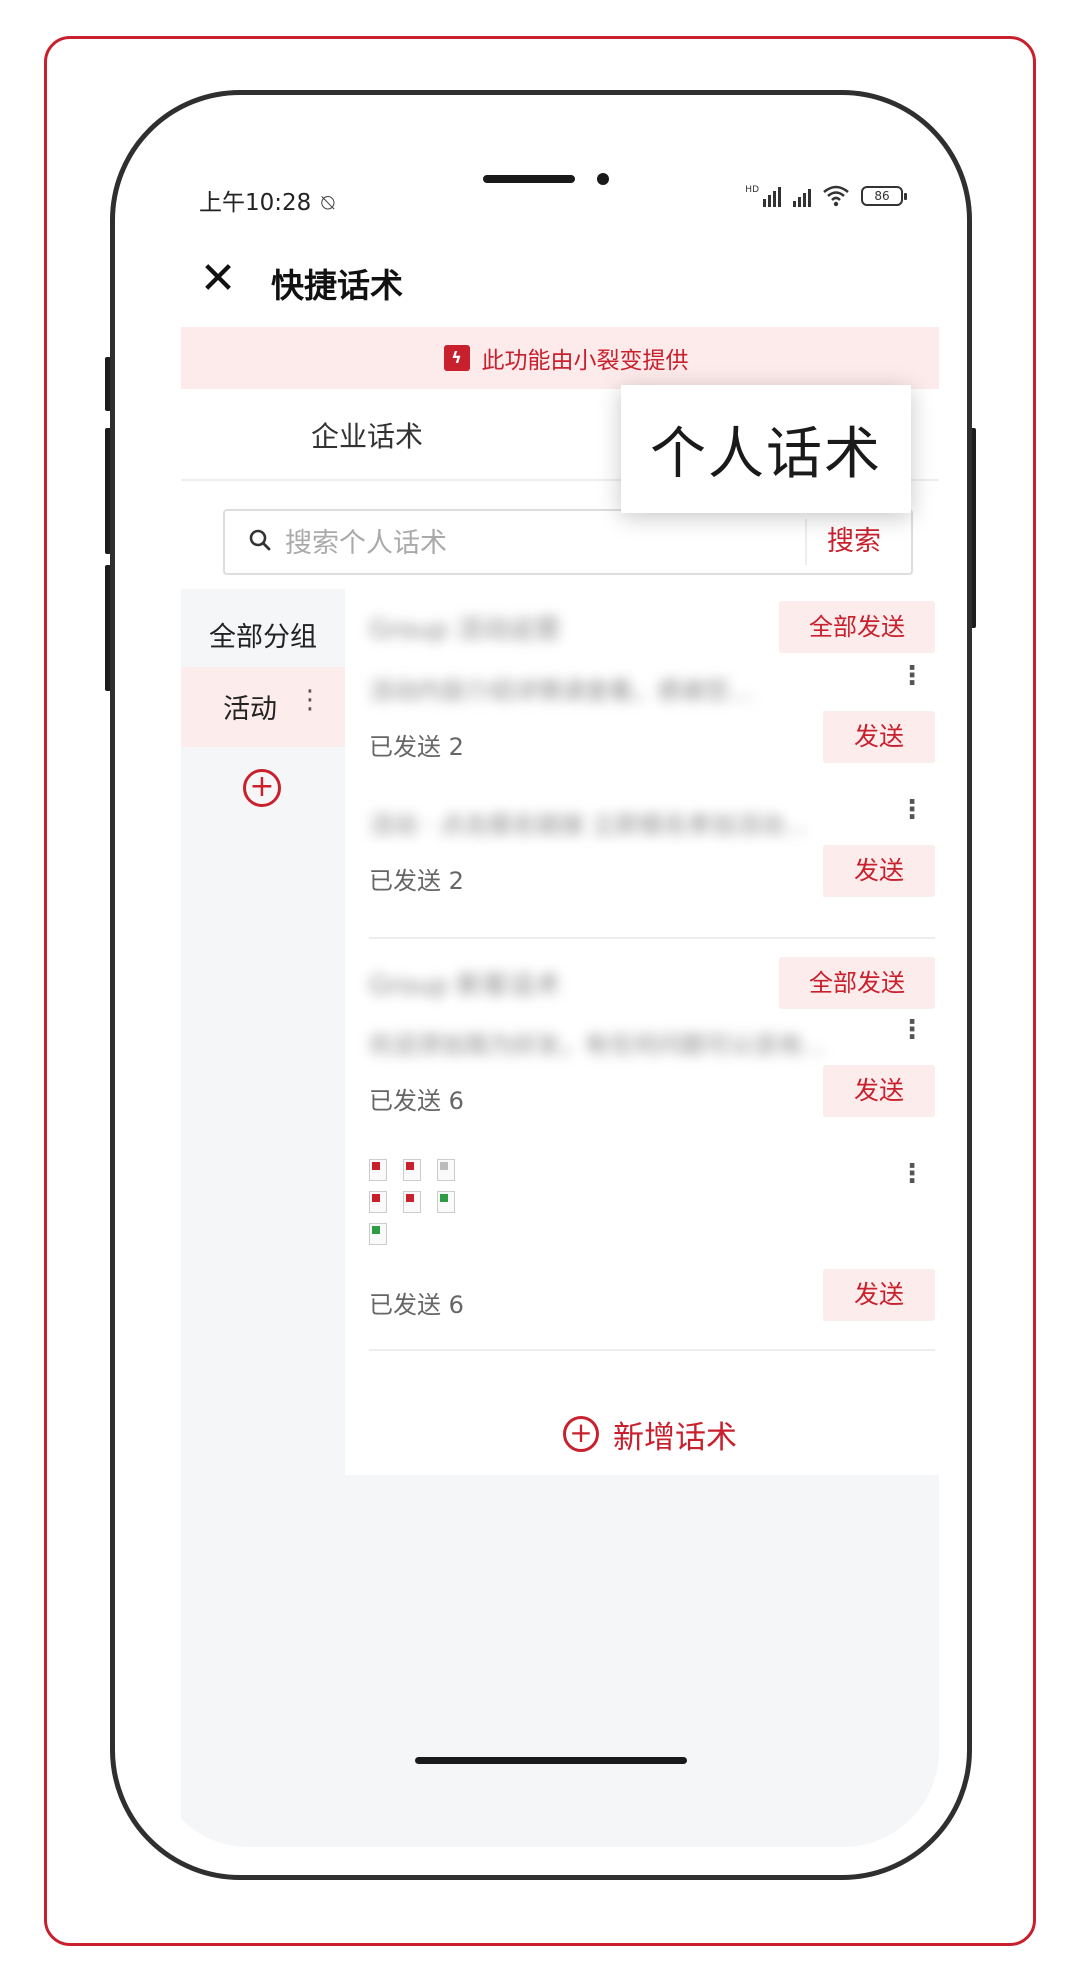 The width and height of the screenshot is (1080, 1981). I want to click on status-icons: HD 86, so click(826, 196).